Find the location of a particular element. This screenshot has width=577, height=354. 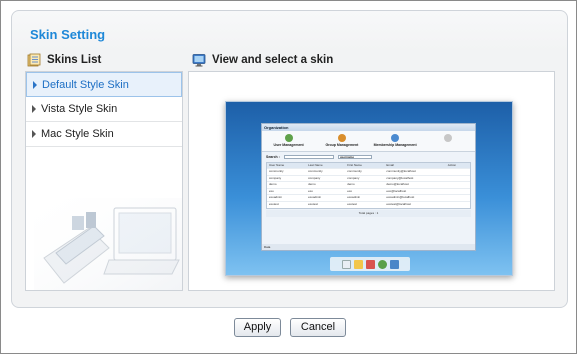

apply-button: Apply is located at coordinates (257, 327).